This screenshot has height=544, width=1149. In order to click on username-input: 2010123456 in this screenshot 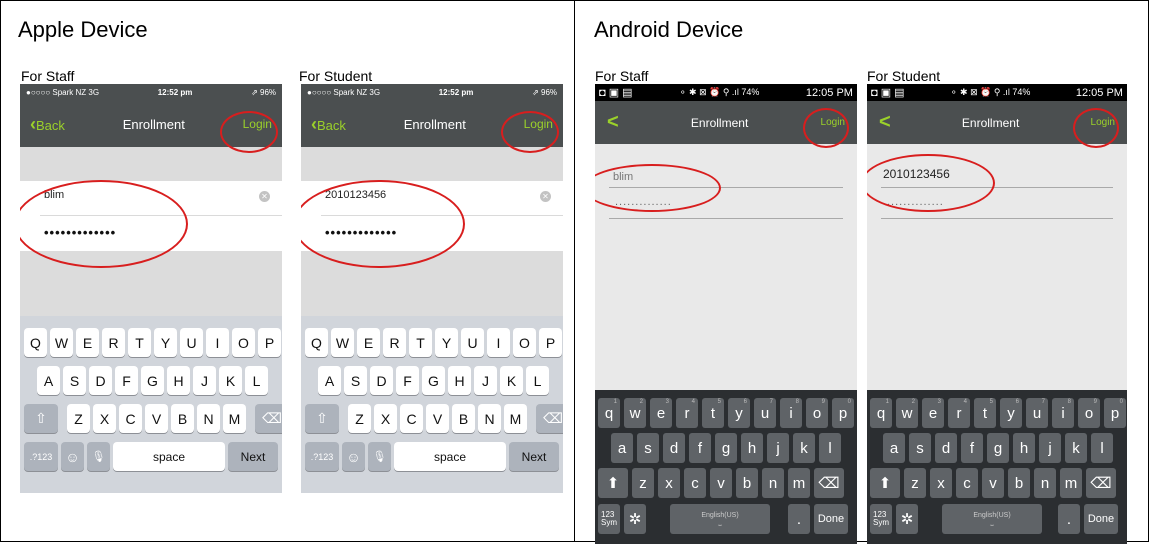, I will do `click(355, 195)`.